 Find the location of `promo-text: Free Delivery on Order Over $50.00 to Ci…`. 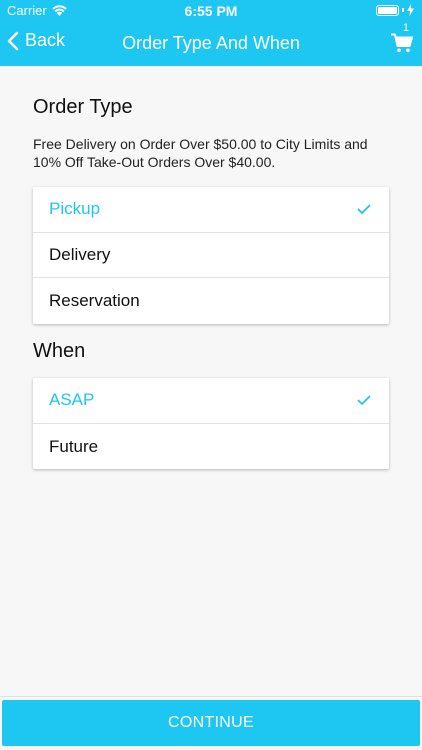

promo-text: Free Delivery on Order Over $50.00 to Ci… is located at coordinates (200, 153).